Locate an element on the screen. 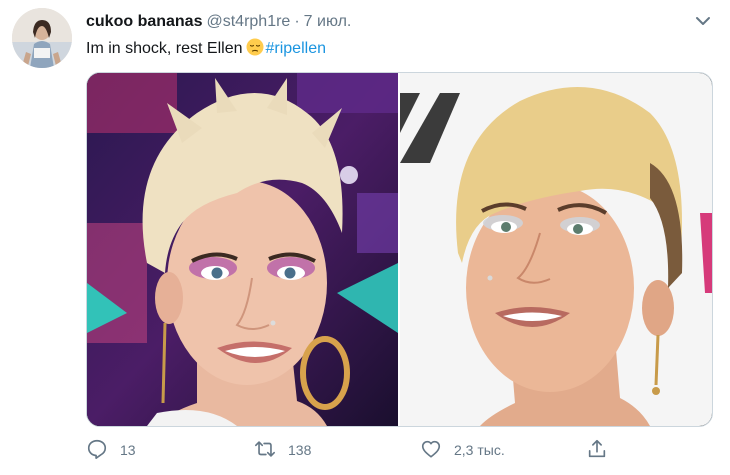  like-count: 2,3 тыс. is located at coordinates (479, 450).